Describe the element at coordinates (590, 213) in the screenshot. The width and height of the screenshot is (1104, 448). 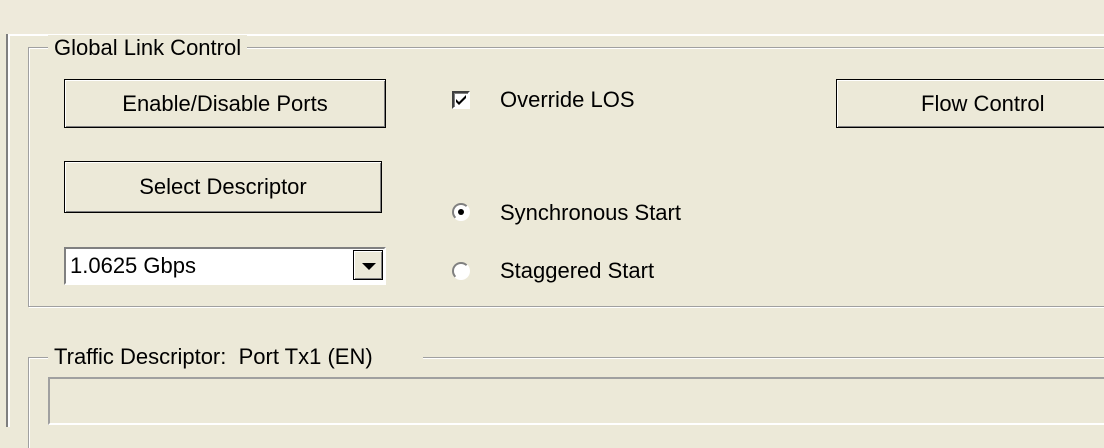
I see `synchronous-start-label: Synchronous Start` at that location.